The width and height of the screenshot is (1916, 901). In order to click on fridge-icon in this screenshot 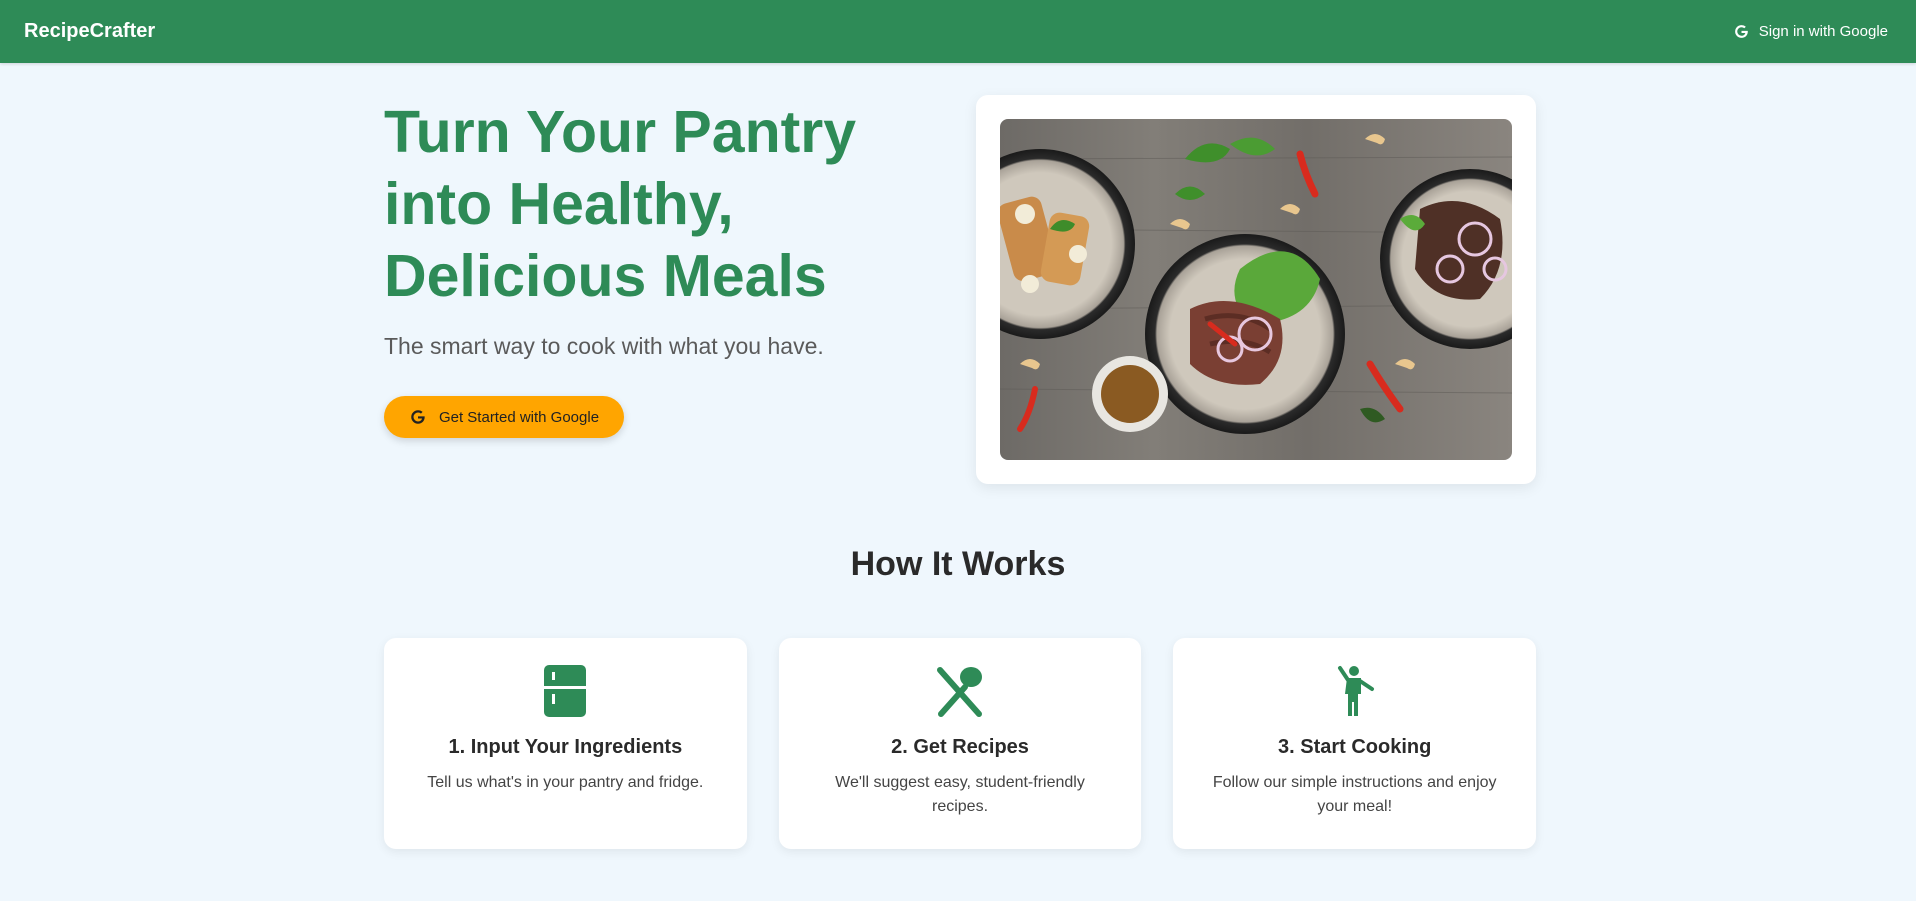, I will do `click(565, 691)`.